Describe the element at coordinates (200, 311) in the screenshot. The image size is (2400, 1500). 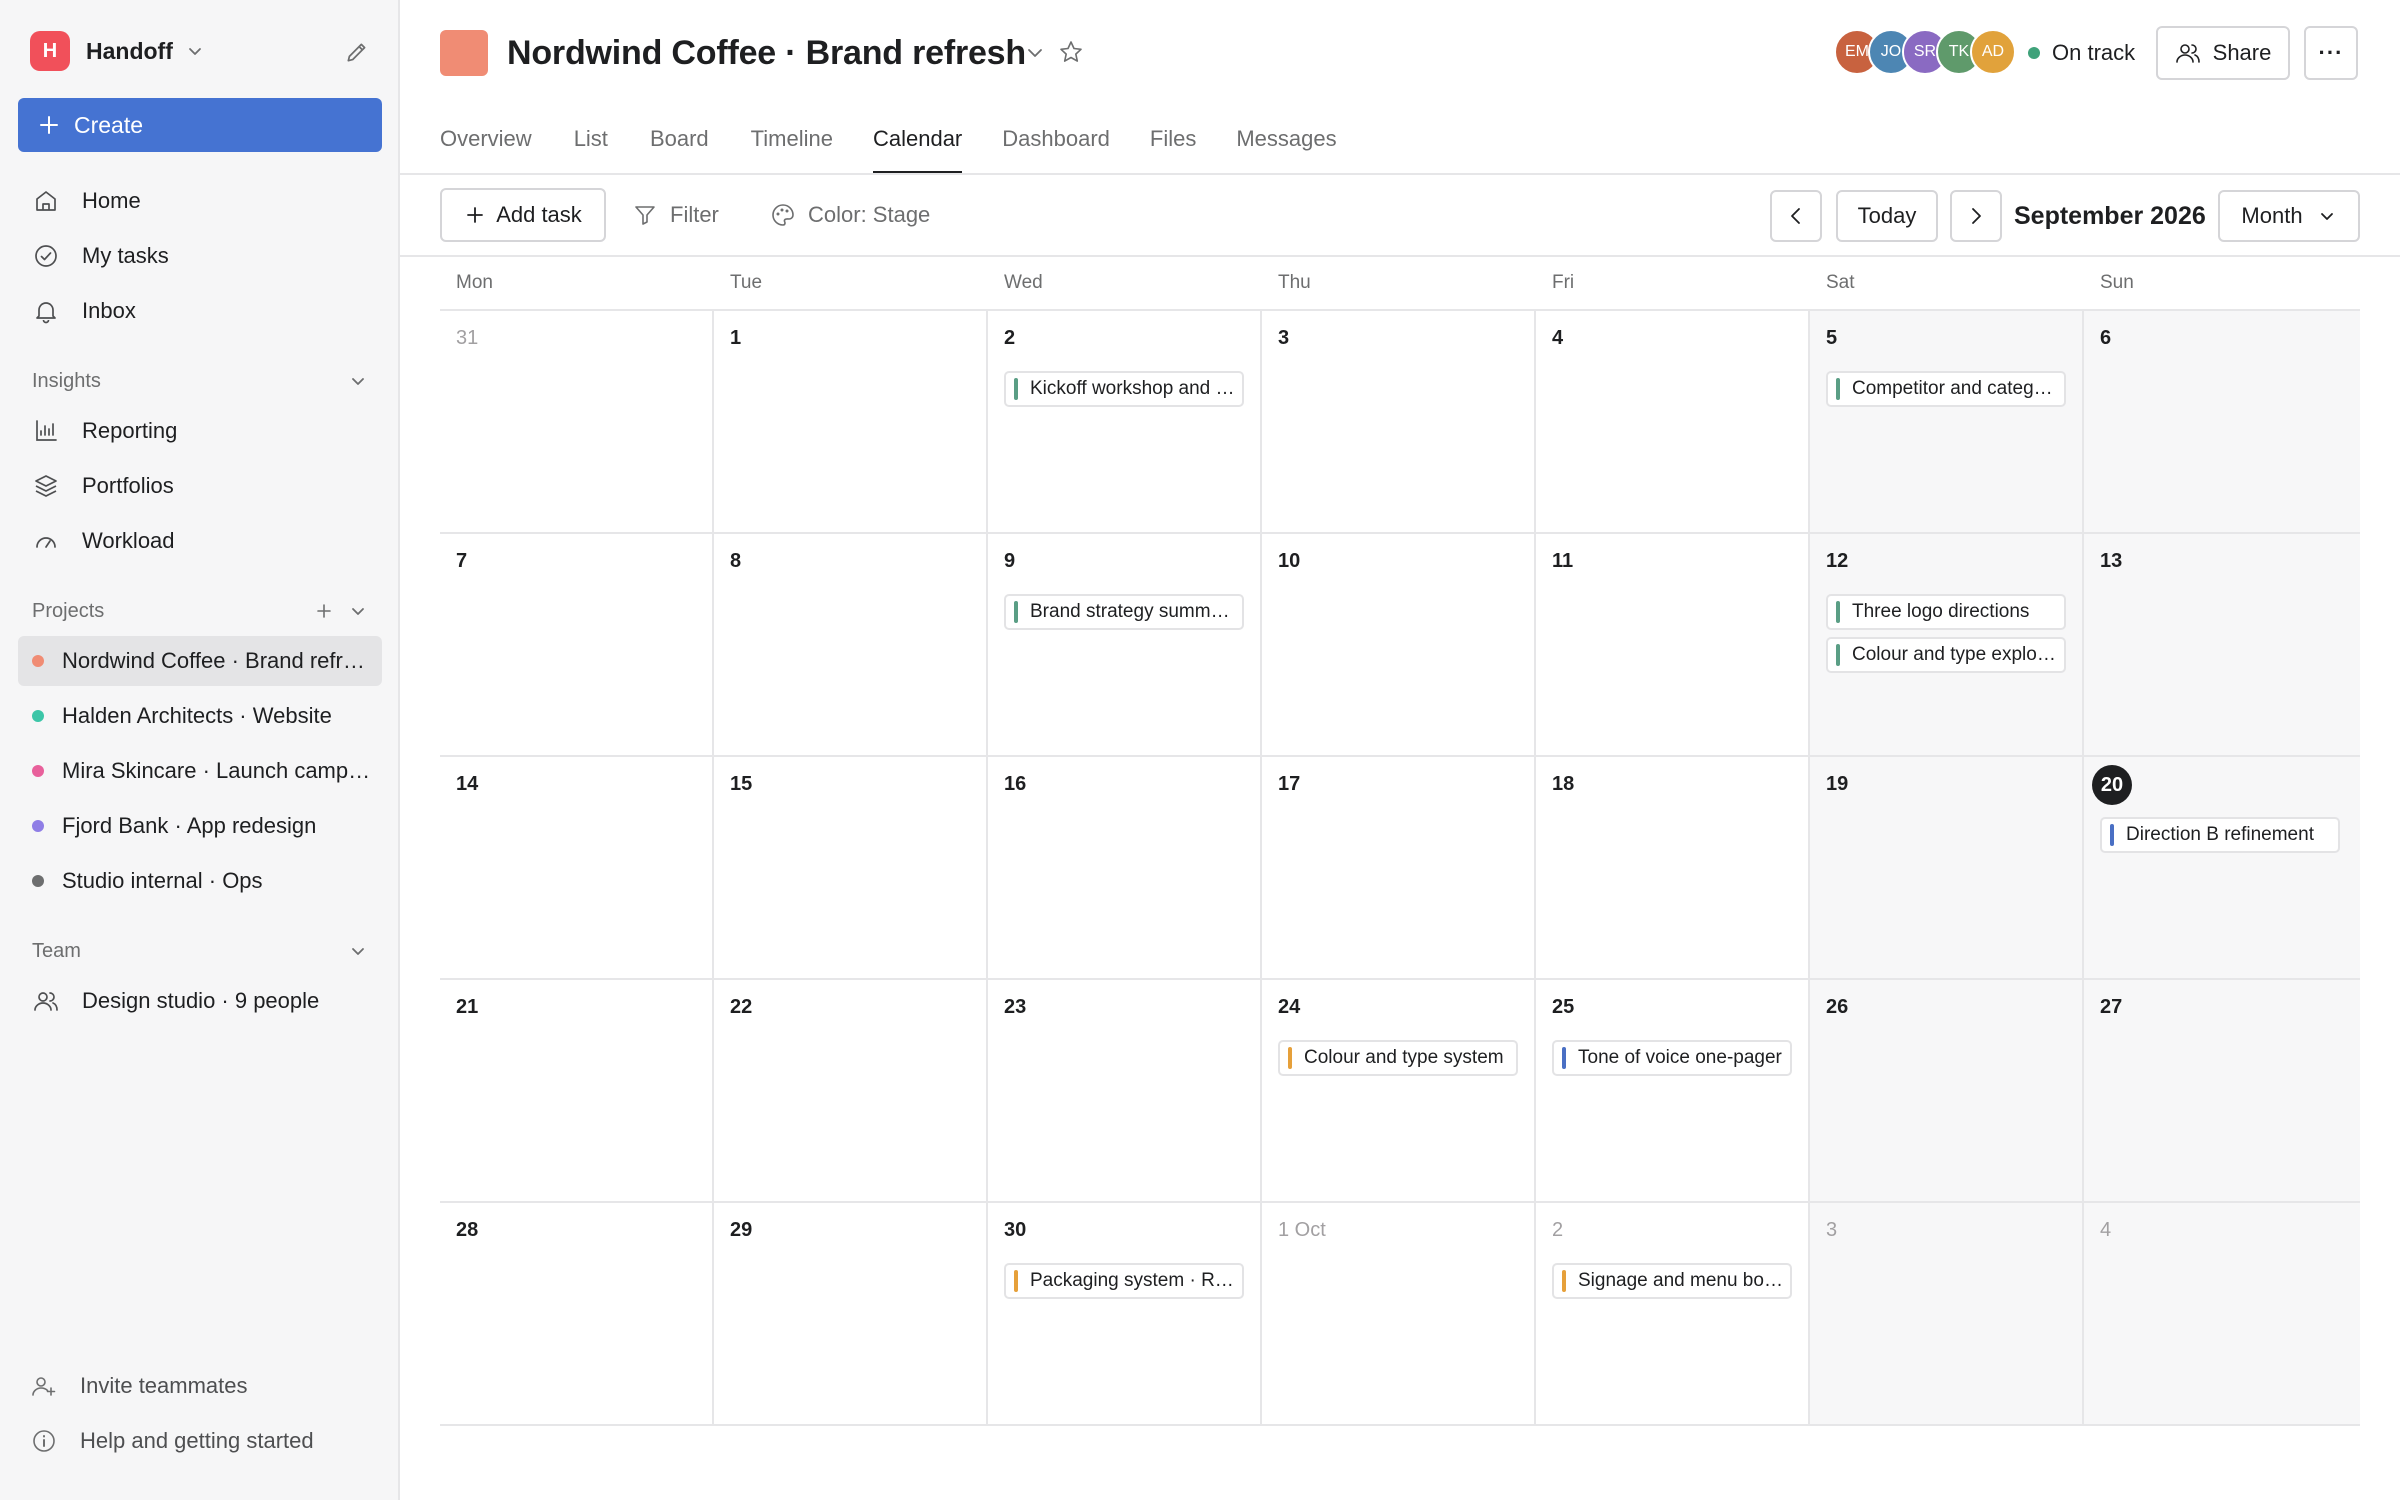
I see `sidebar-item-inbox: Inbox` at that location.